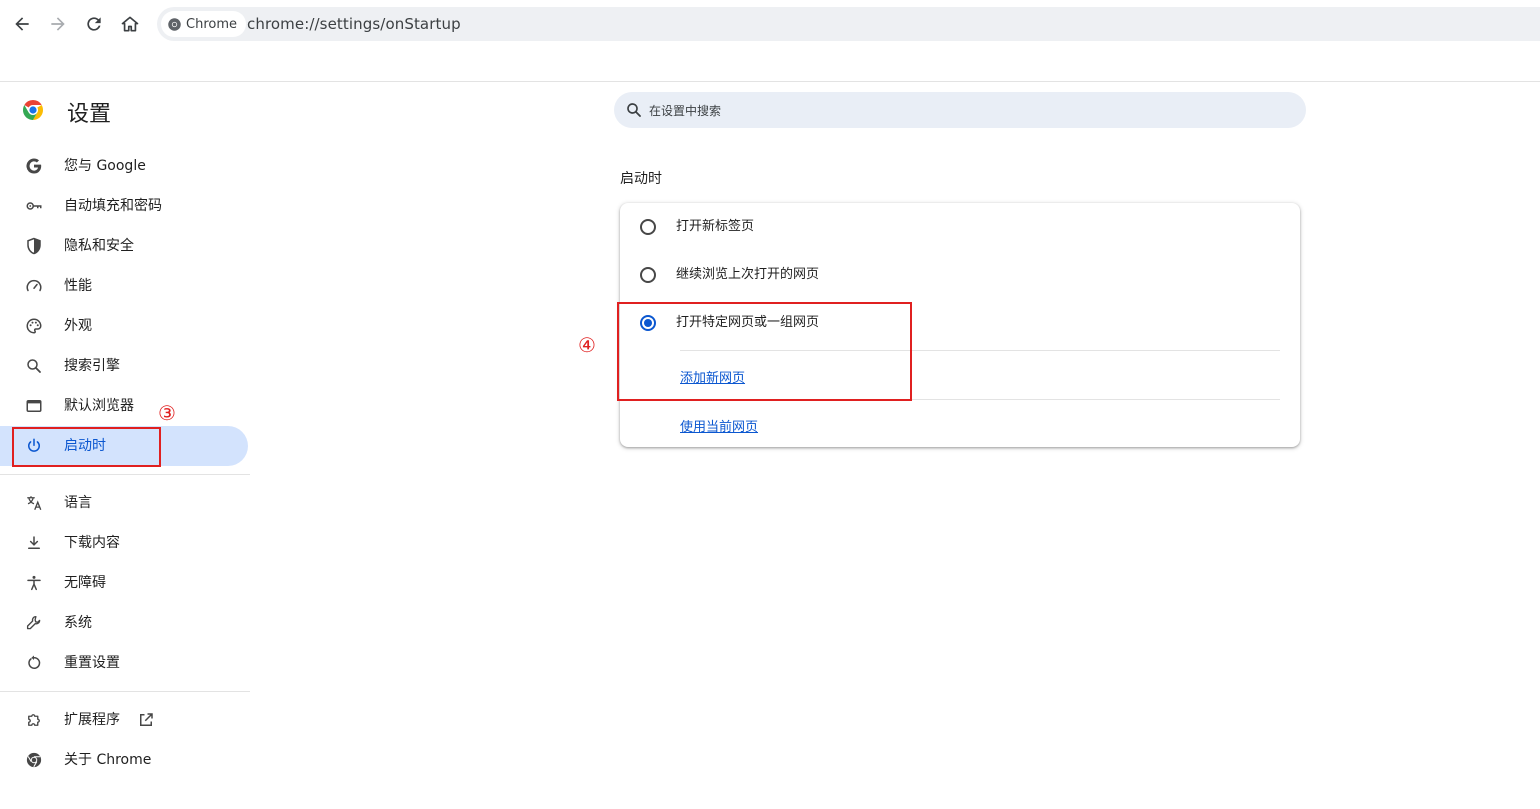  What do you see at coordinates (86, 447) in the screenshot?
I see `annotation-box-step3` at bounding box center [86, 447].